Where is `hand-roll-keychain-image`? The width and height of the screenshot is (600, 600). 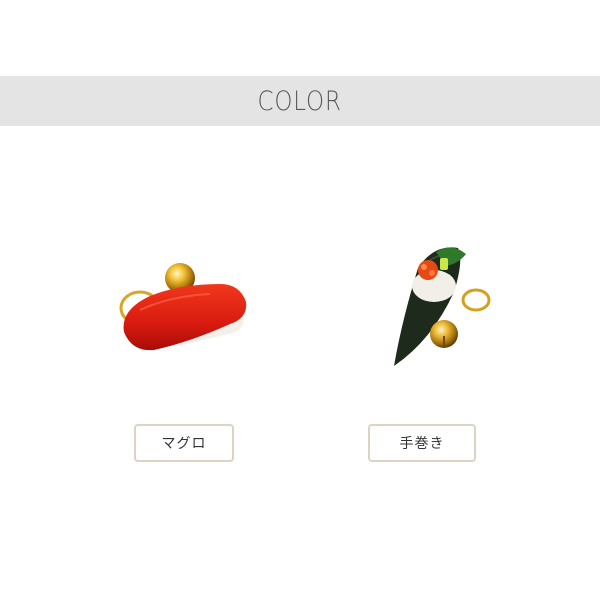
hand-roll-keychain-image is located at coordinates (443, 305).